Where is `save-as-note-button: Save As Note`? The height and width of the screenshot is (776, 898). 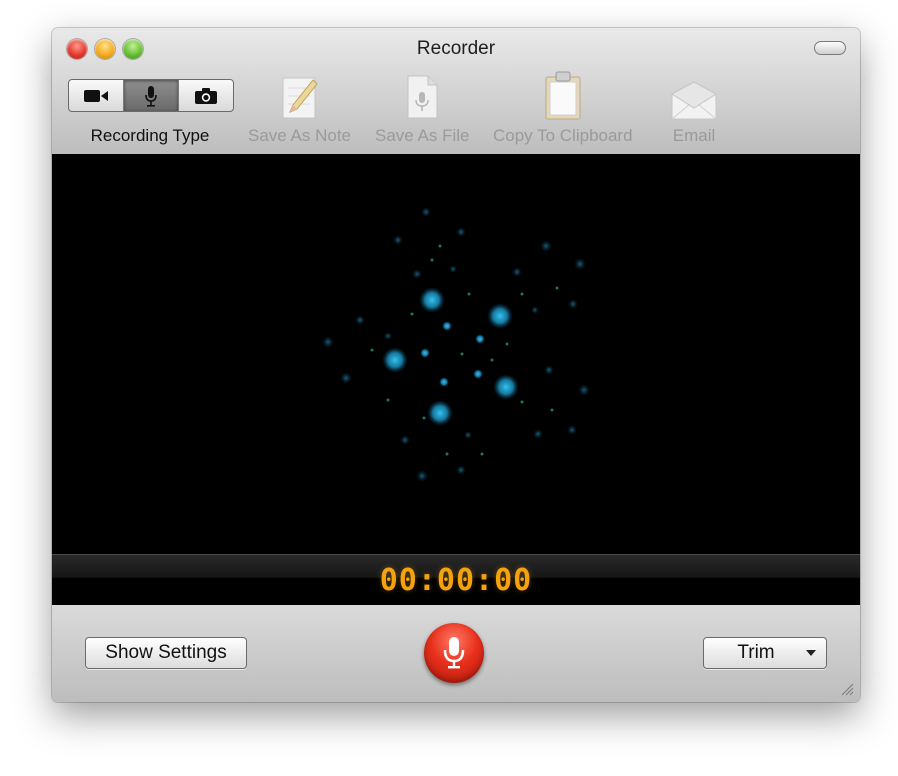
save-as-note-button: Save As Note is located at coordinates (299, 109).